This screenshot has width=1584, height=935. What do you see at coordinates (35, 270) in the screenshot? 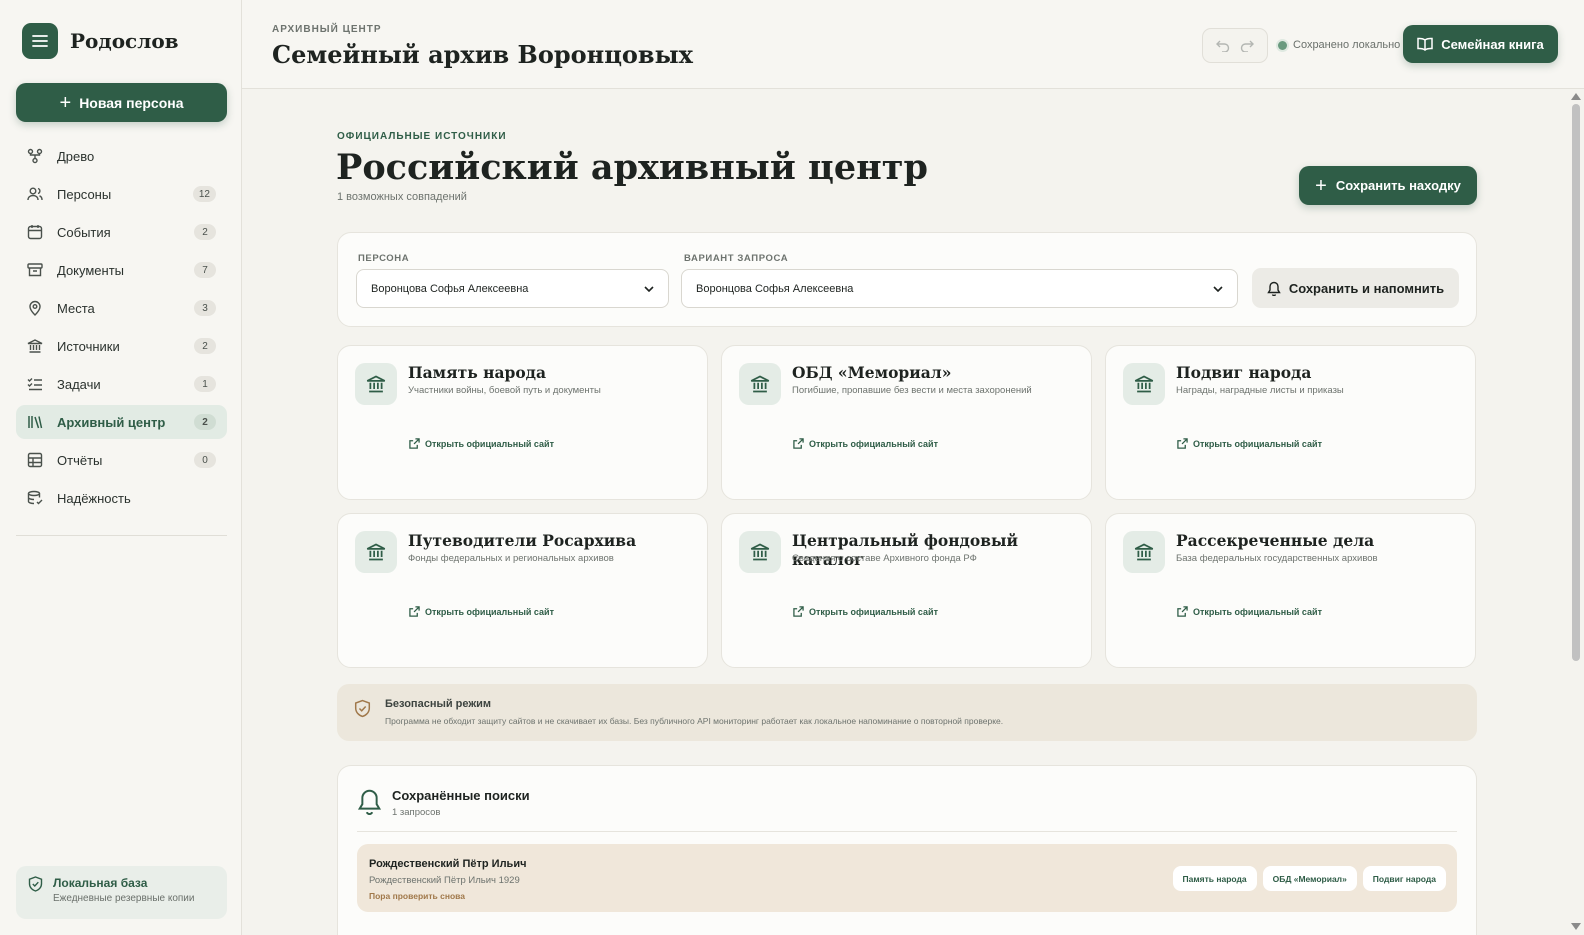
I see `archive-box-icon` at bounding box center [35, 270].